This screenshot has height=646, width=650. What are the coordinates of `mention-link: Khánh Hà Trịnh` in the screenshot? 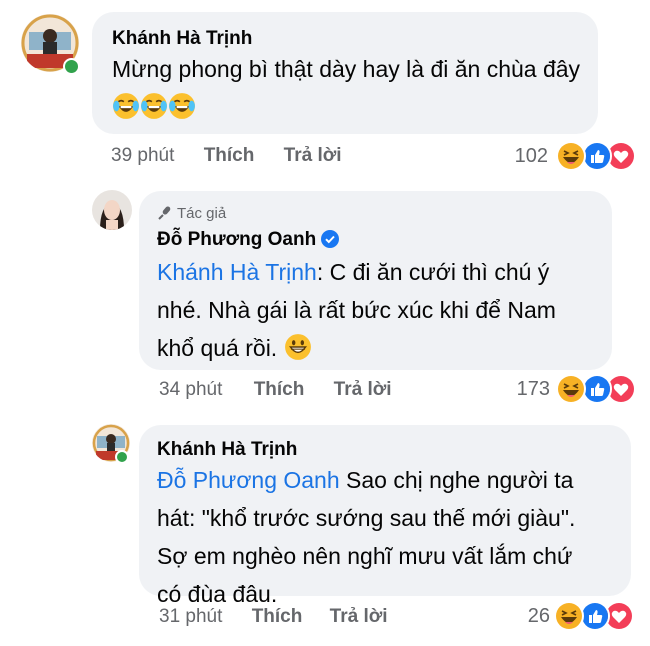 It's located at (237, 272).